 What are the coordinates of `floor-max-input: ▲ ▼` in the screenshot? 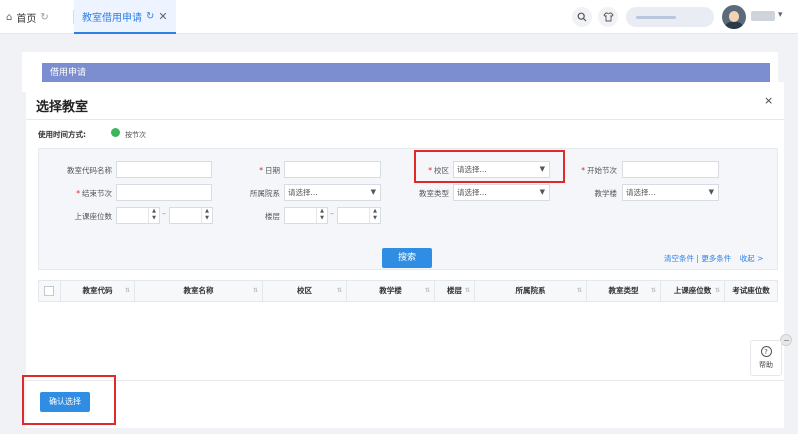 It's located at (359, 215).